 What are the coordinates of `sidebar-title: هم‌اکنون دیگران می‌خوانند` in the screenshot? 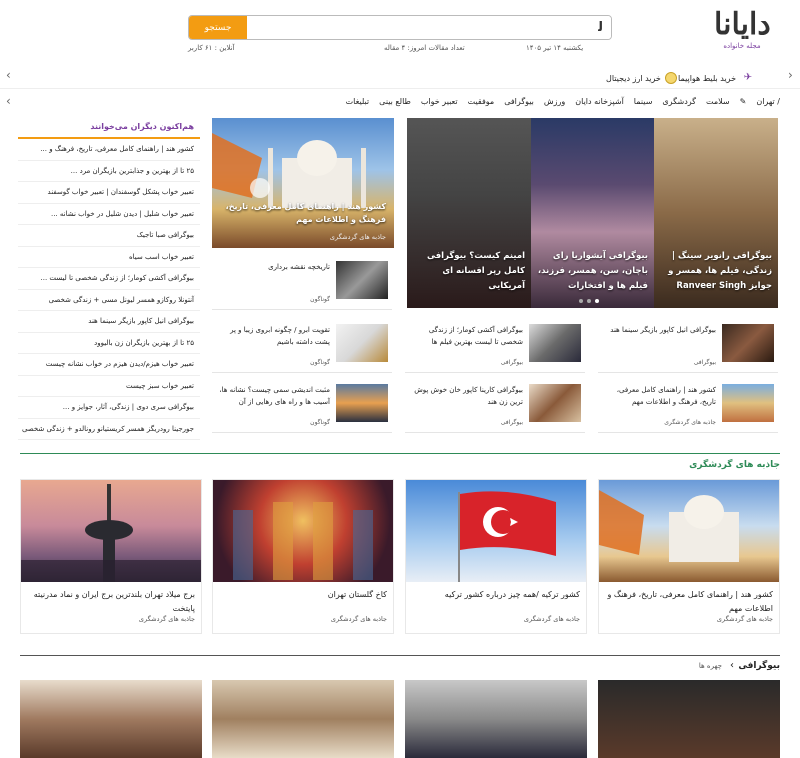 It's located at (109, 128).